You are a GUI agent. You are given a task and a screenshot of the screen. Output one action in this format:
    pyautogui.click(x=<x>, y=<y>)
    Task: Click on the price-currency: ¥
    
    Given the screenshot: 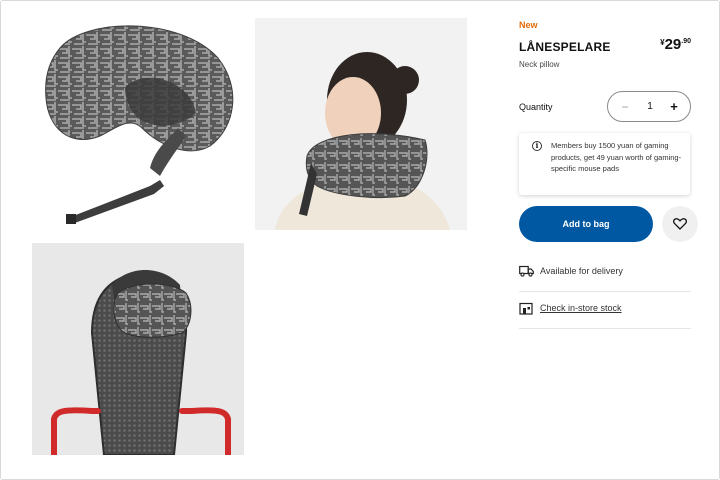 What is the action you would take?
    pyautogui.click(x=662, y=42)
    